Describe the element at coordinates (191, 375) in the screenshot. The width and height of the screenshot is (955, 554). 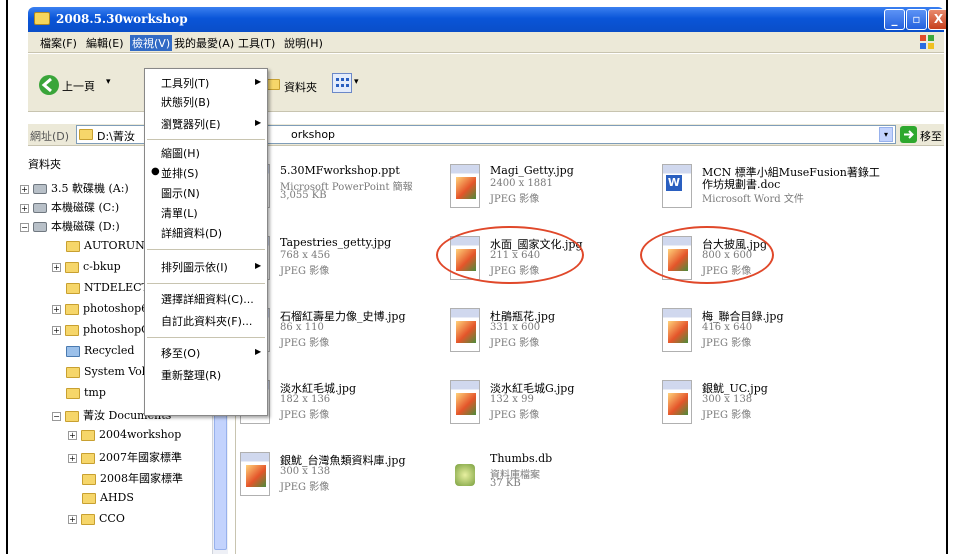
I see `menu-item-refresh: 重新整理(R)` at that location.